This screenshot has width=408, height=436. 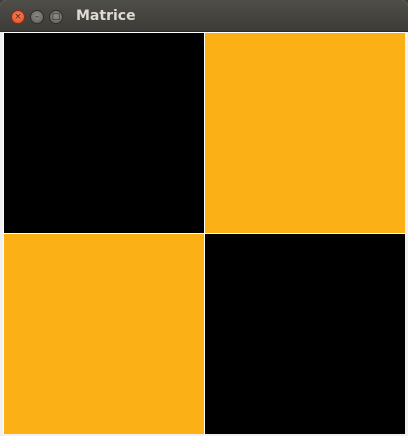 I want to click on title-bar: × – □ Matrice, so click(x=204, y=16).